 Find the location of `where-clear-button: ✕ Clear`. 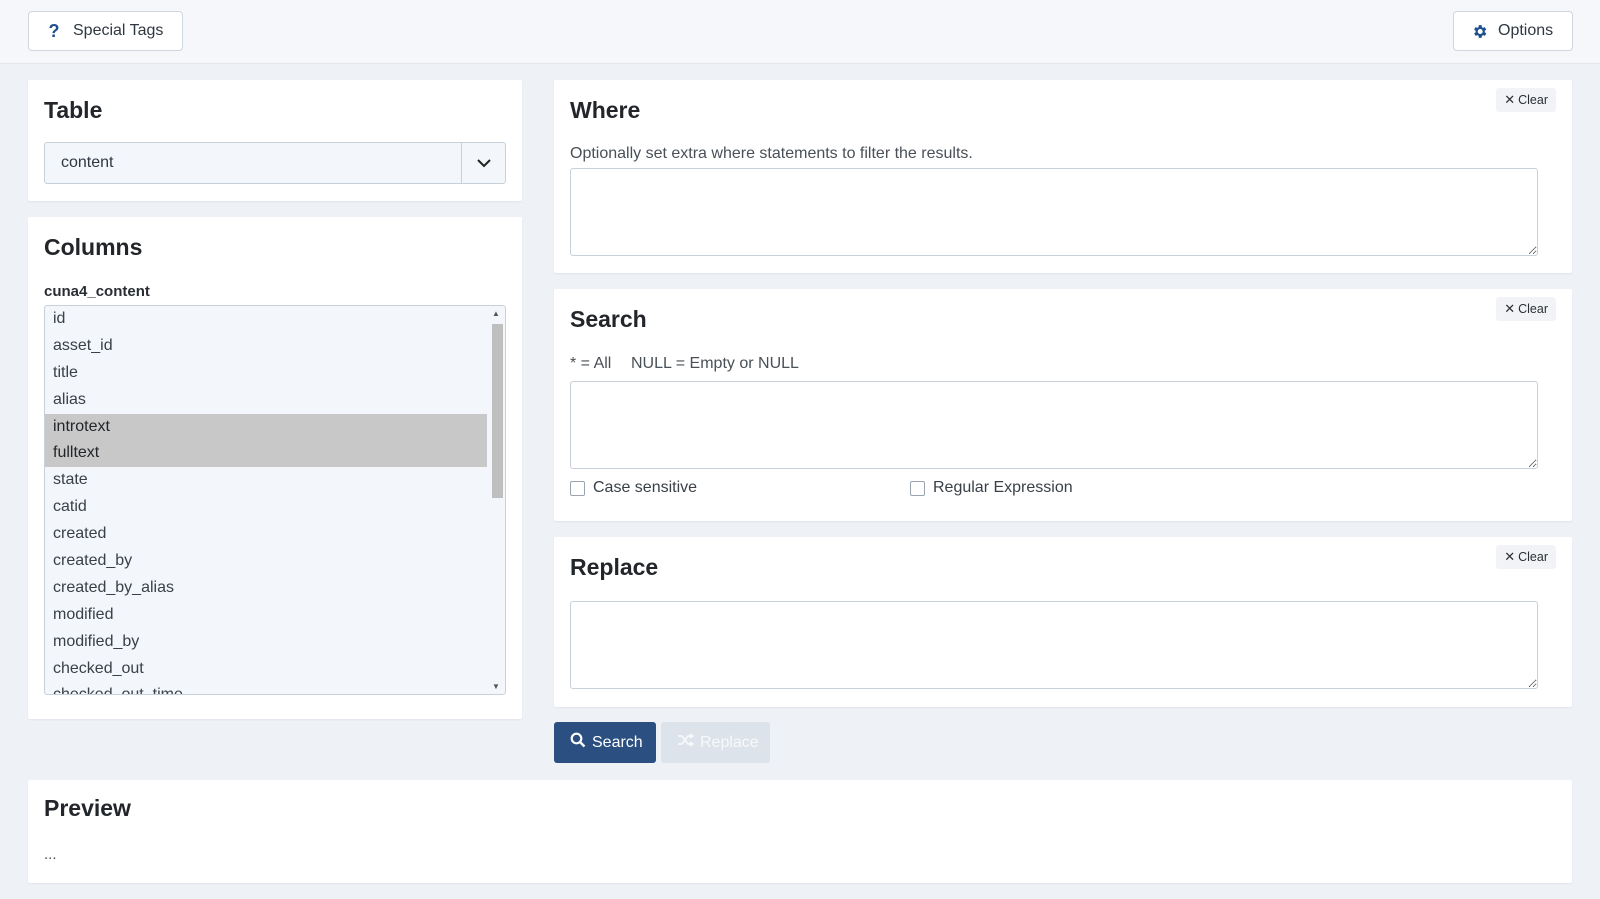

where-clear-button: ✕ Clear is located at coordinates (1526, 100).